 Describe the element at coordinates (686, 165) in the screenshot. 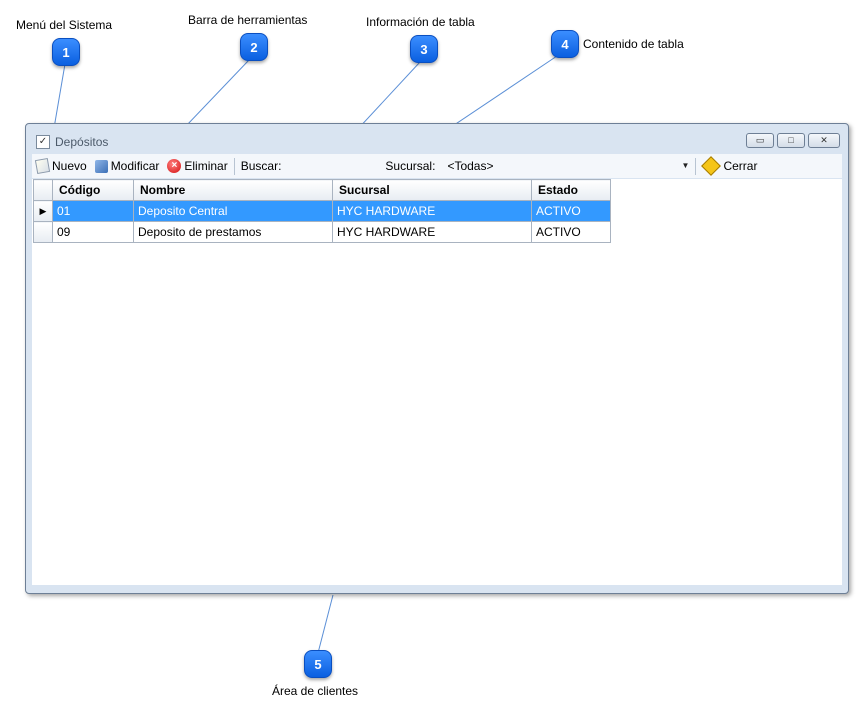

I see `chevron-down-icon: ▼` at that location.